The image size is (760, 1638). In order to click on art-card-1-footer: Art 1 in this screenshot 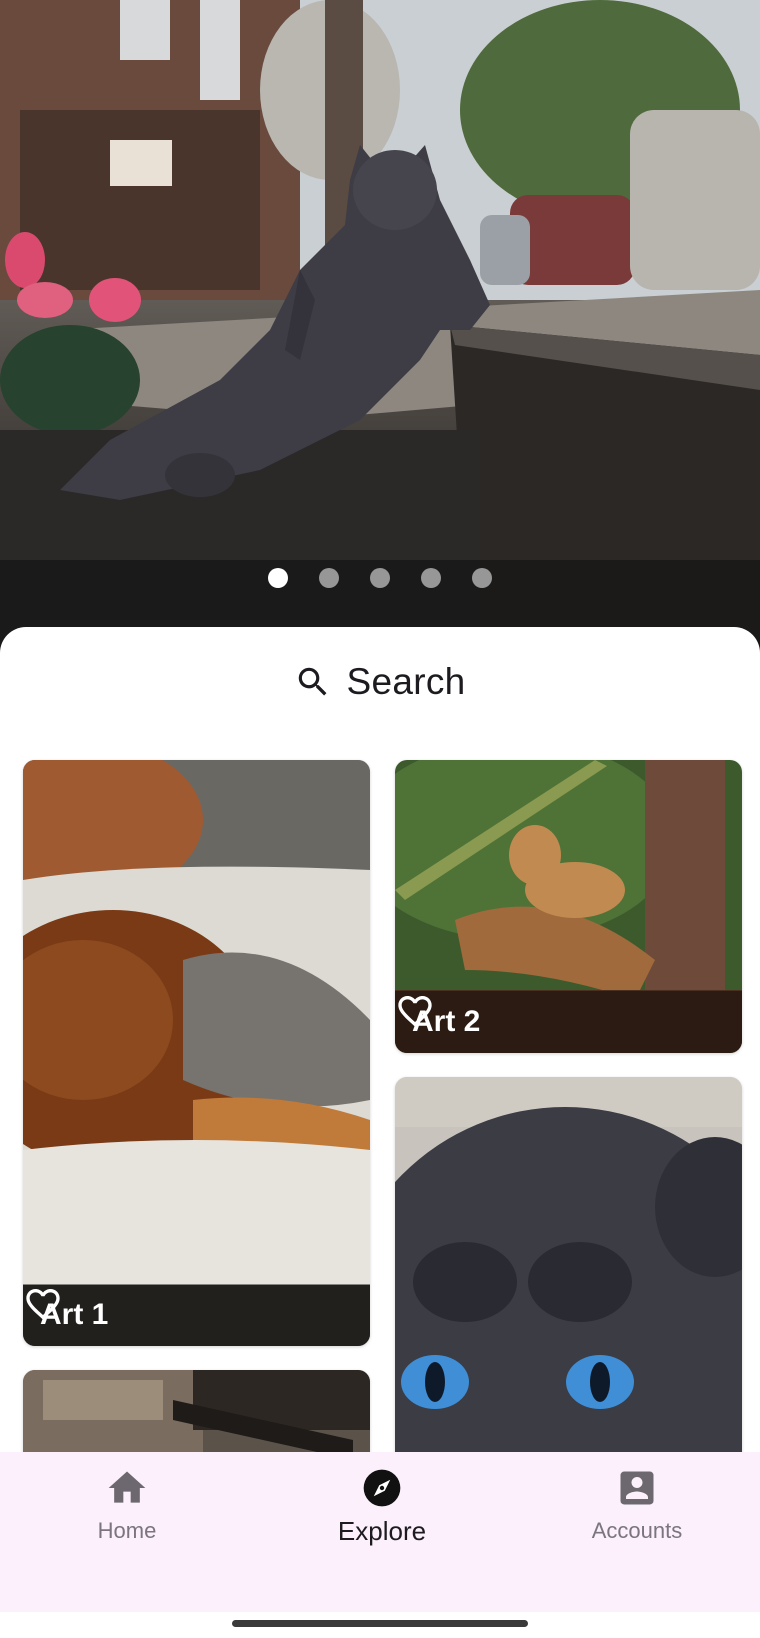, I will do `click(196, 1315)`.